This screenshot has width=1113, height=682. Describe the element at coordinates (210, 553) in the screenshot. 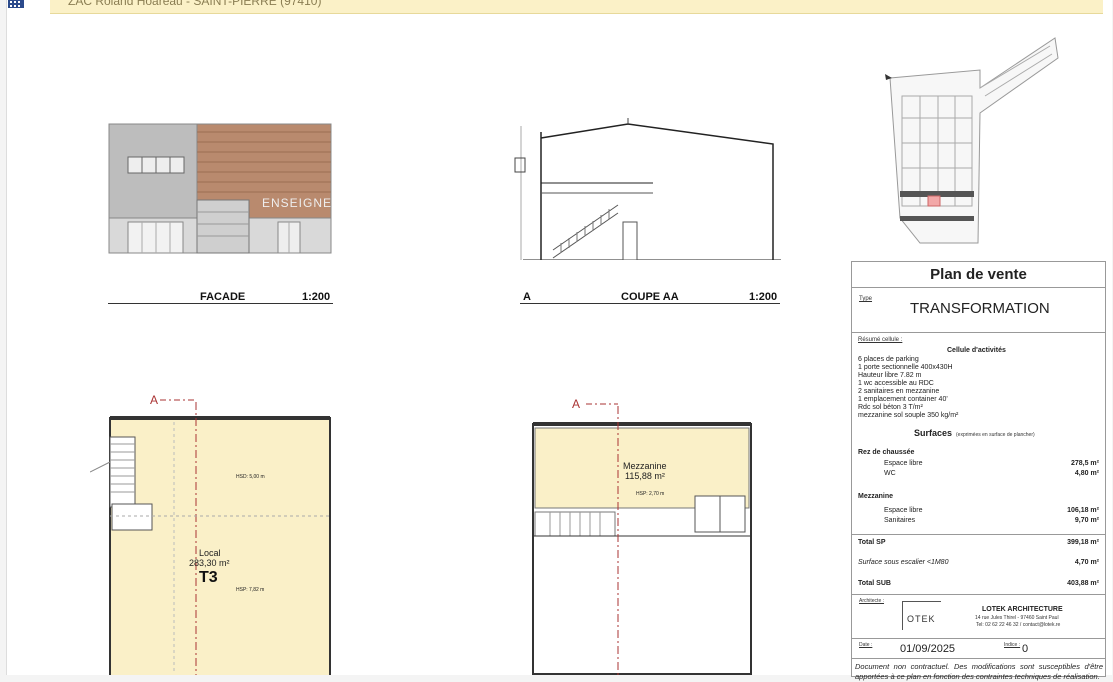

I see `plan-local-name: Local` at that location.